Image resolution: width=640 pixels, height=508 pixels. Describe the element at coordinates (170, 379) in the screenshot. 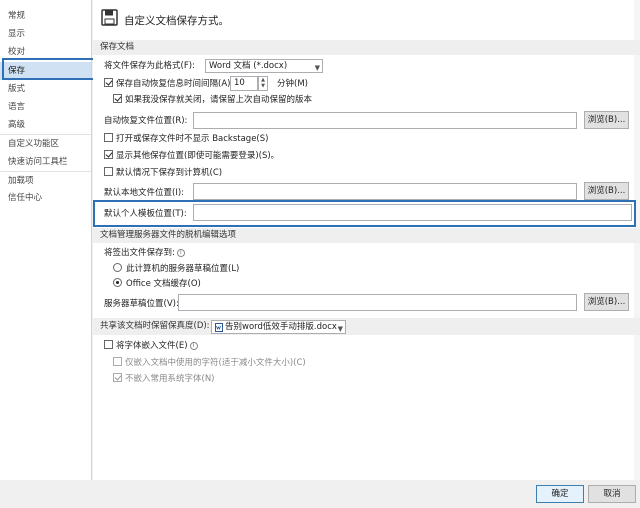

I see `no-common-label: 不嵌入常用系统字体(N)` at that location.